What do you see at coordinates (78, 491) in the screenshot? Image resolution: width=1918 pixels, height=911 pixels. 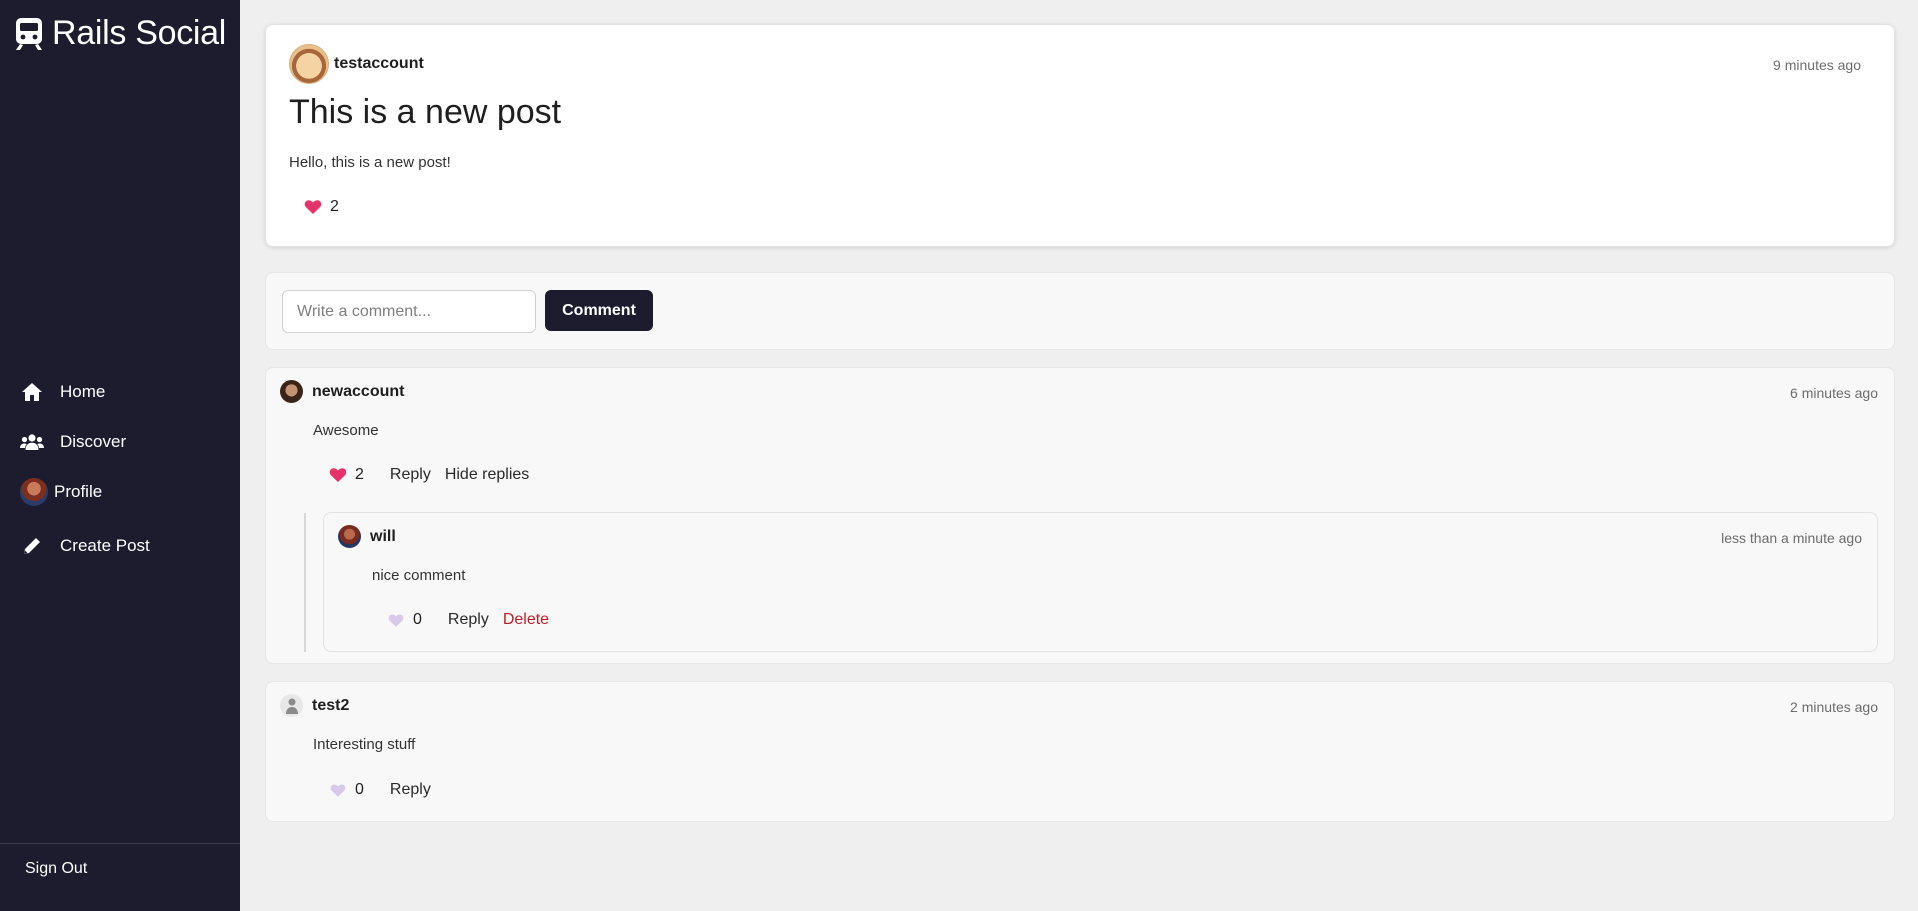 I see `sidebar-item-label: Profile` at bounding box center [78, 491].